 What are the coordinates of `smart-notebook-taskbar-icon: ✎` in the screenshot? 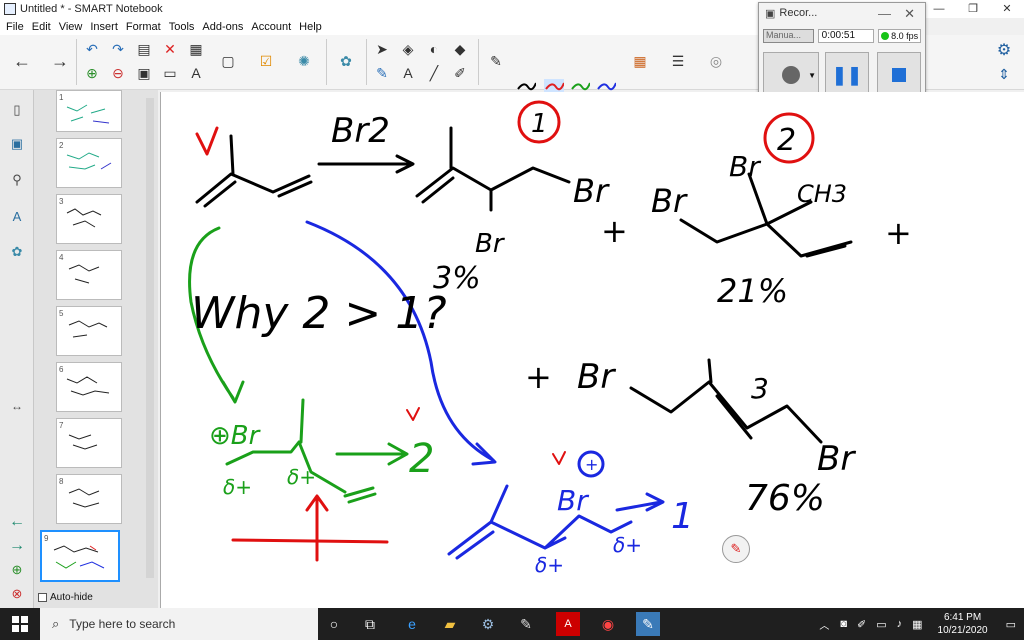 It's located at (648, 624).